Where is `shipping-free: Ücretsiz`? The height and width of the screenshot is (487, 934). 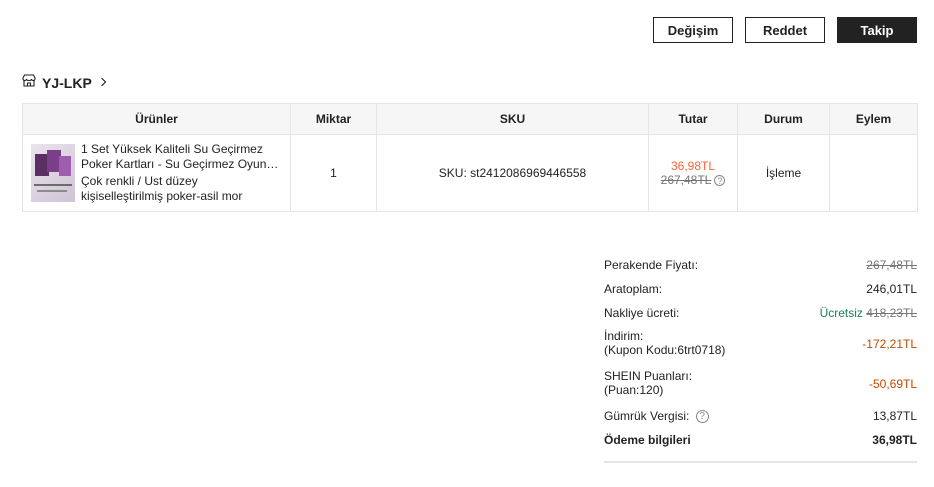
shipping-free: Ücretsiz is located at coordinates (841, 313).